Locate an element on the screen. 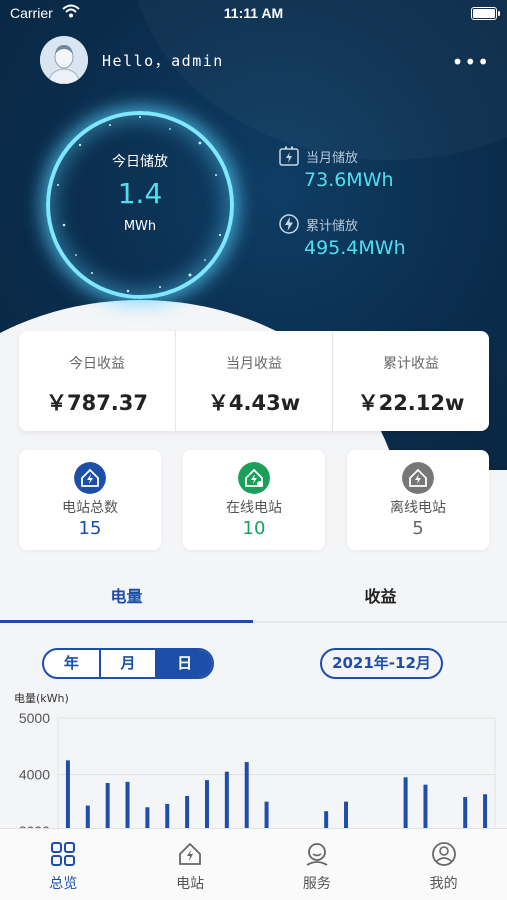 This screenshot has height=900, width=507. station-icon is located at coordinates (190, 853).